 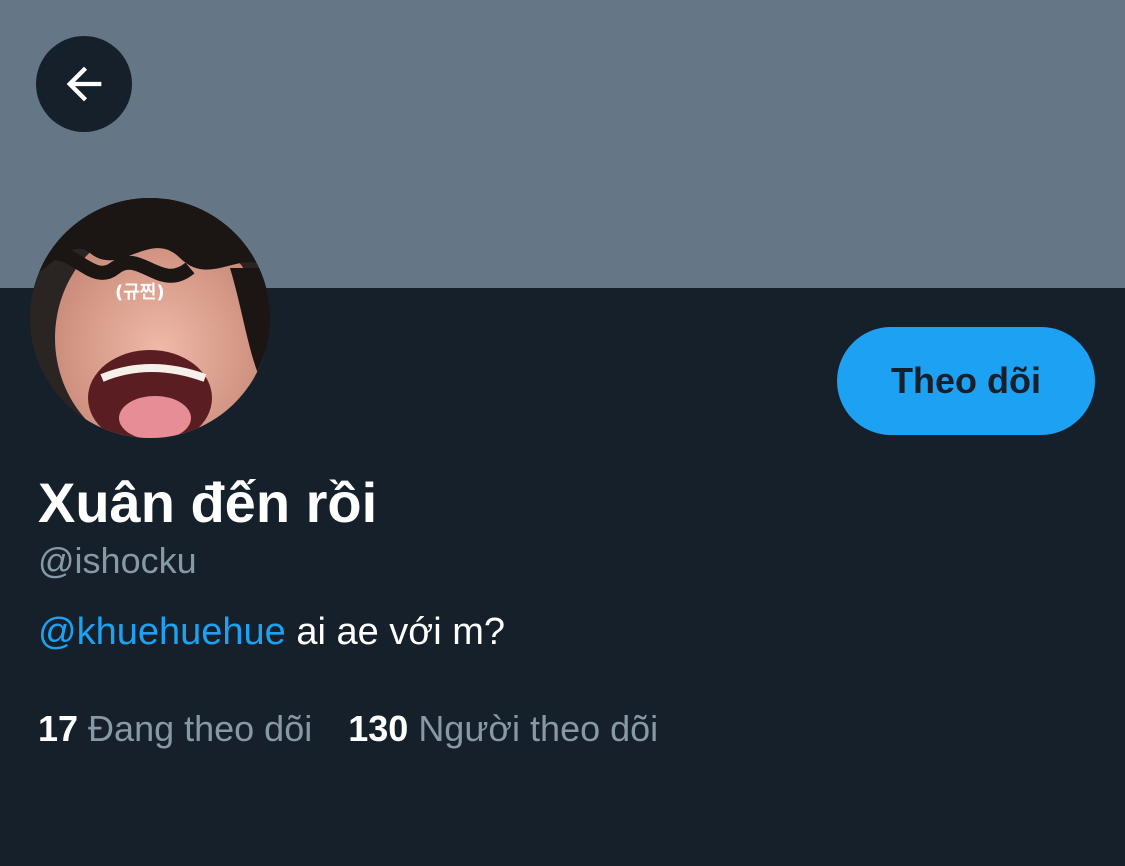 I want to click on profile-stats: 17 Đang theo dõi 130 Người theo dõi, so click(x=348, y=729).